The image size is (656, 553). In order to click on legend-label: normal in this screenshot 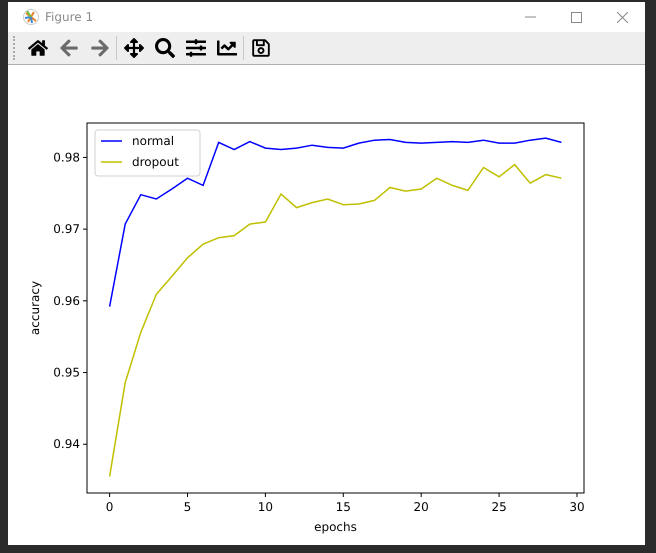, I will do `click(153, 141)`.